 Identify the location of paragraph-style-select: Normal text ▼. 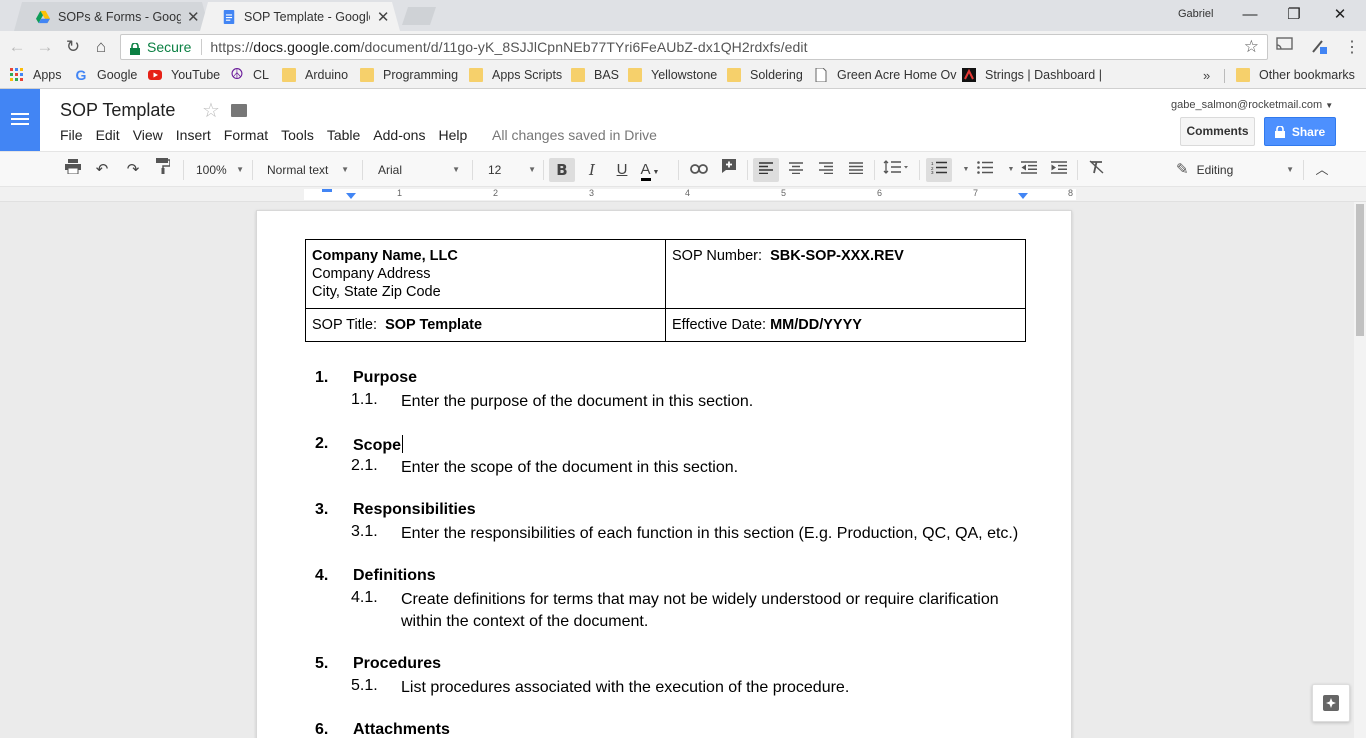
(308, 170).